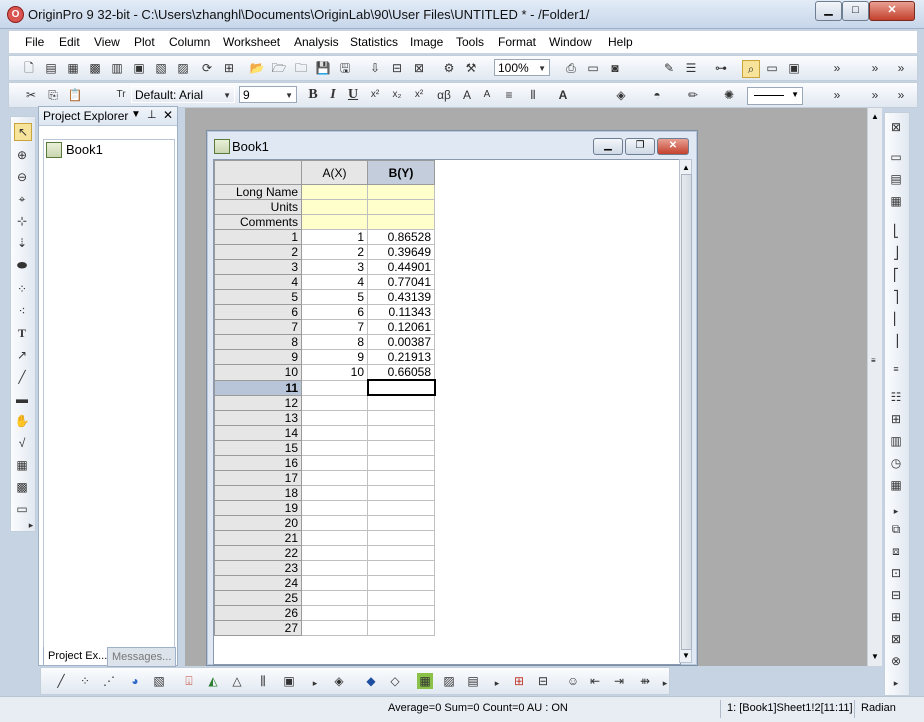  I want to click on cell-b: 0.66058, so click(401, 372).